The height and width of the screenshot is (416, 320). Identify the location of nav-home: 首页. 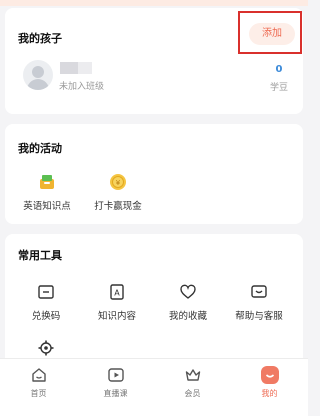
(38, 387).